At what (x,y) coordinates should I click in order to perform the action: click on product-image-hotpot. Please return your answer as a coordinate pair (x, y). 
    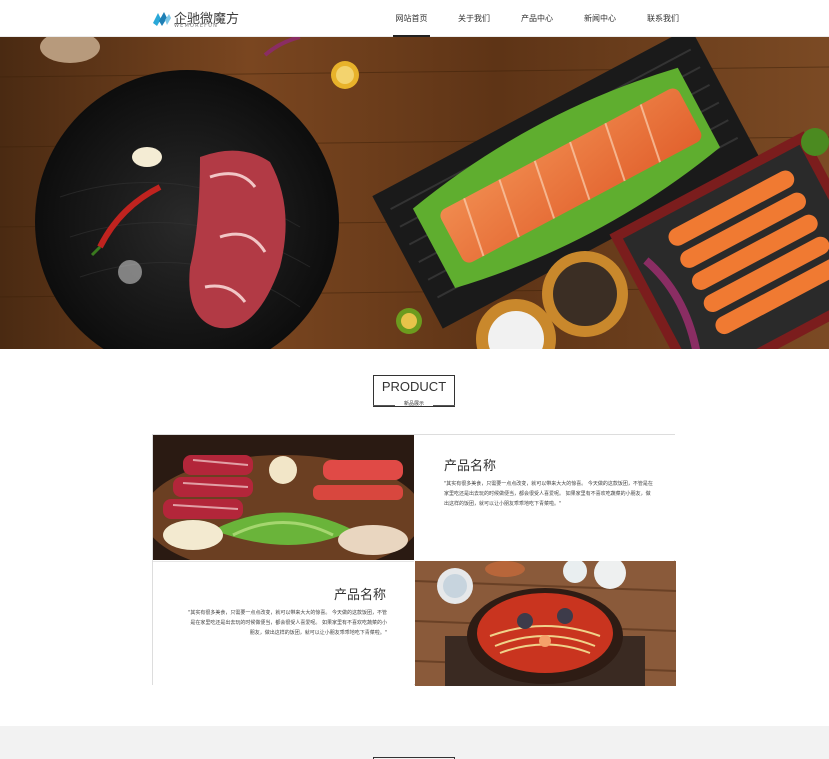
    Looking at the image, I should click on (283, 497).